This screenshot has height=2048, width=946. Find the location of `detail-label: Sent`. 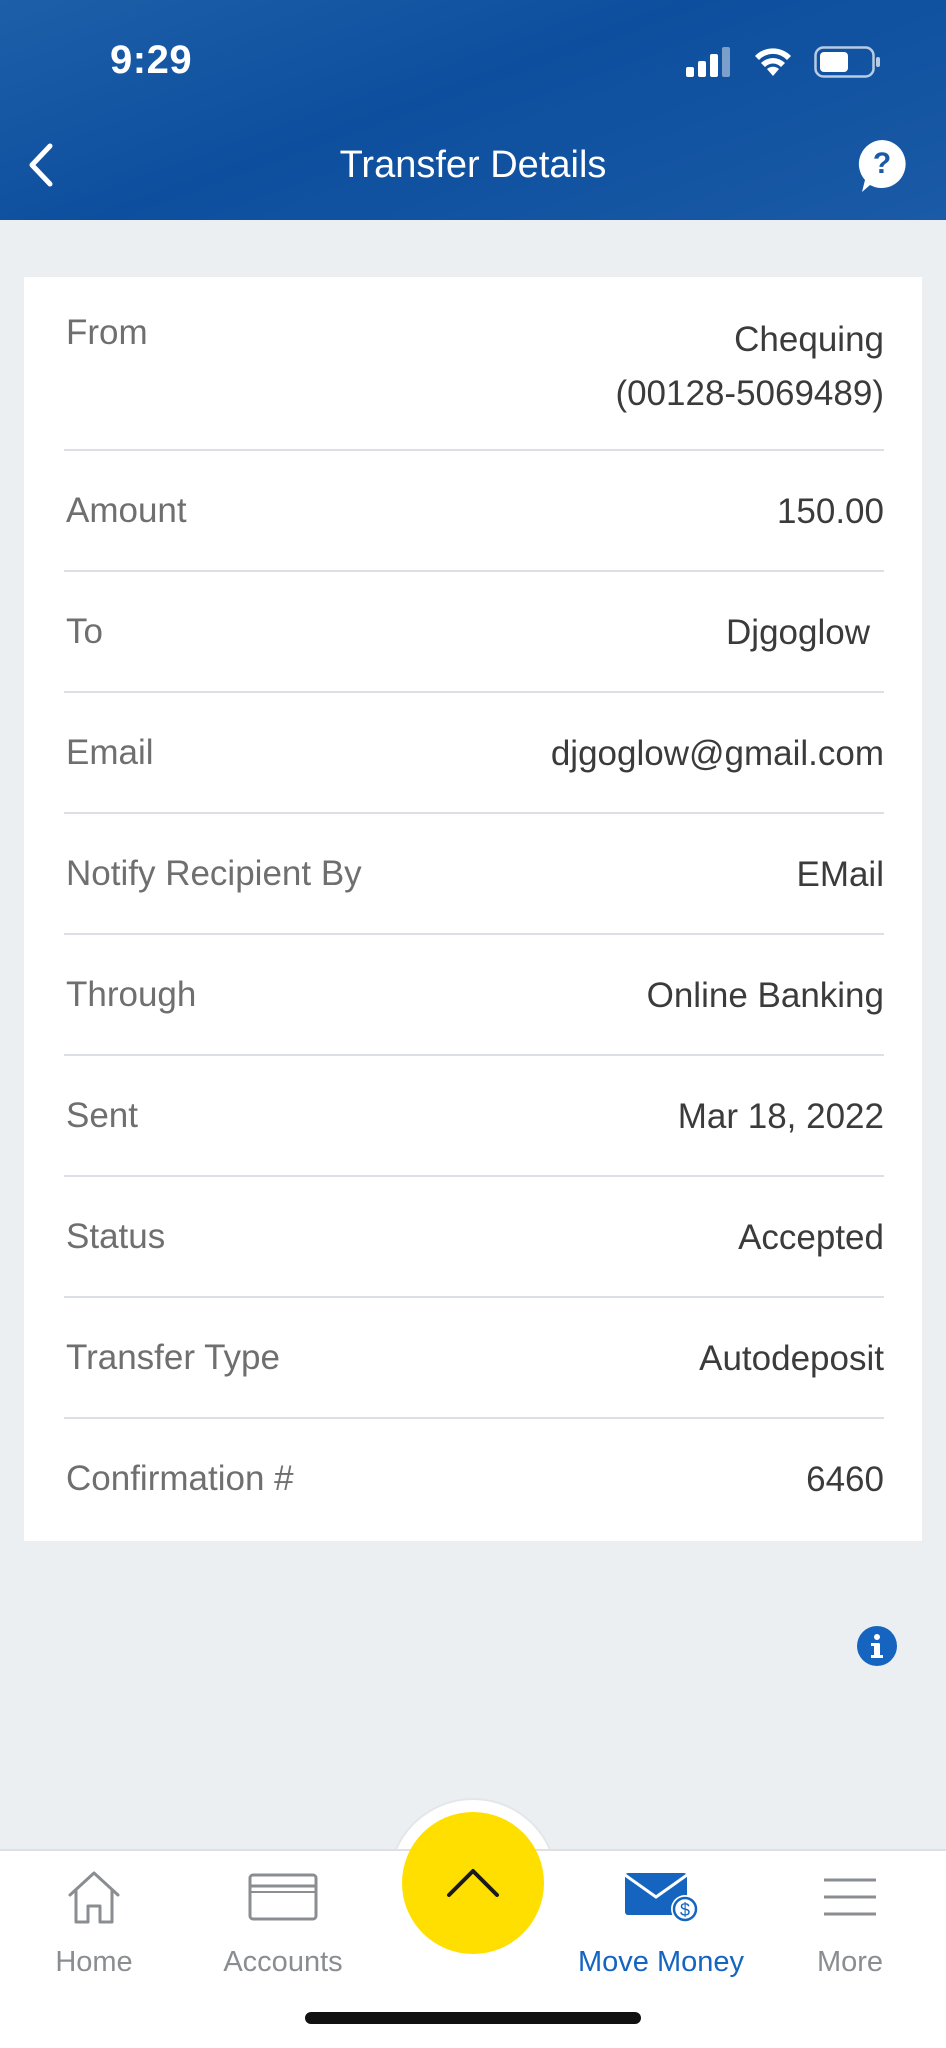

detail-label: Sent is located at coordinates (102, 1115).